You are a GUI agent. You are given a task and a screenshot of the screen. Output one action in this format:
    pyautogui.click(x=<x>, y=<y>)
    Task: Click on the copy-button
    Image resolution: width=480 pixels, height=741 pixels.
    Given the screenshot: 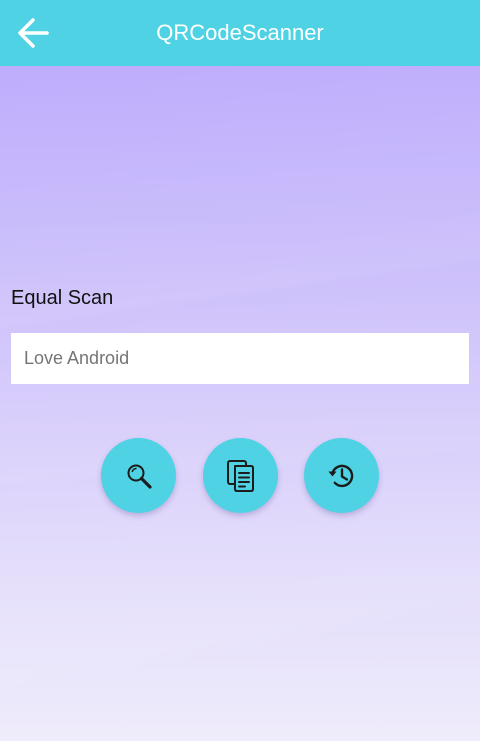 What is the action you would take?
    pyautogui.click(x=240, y=475)
    